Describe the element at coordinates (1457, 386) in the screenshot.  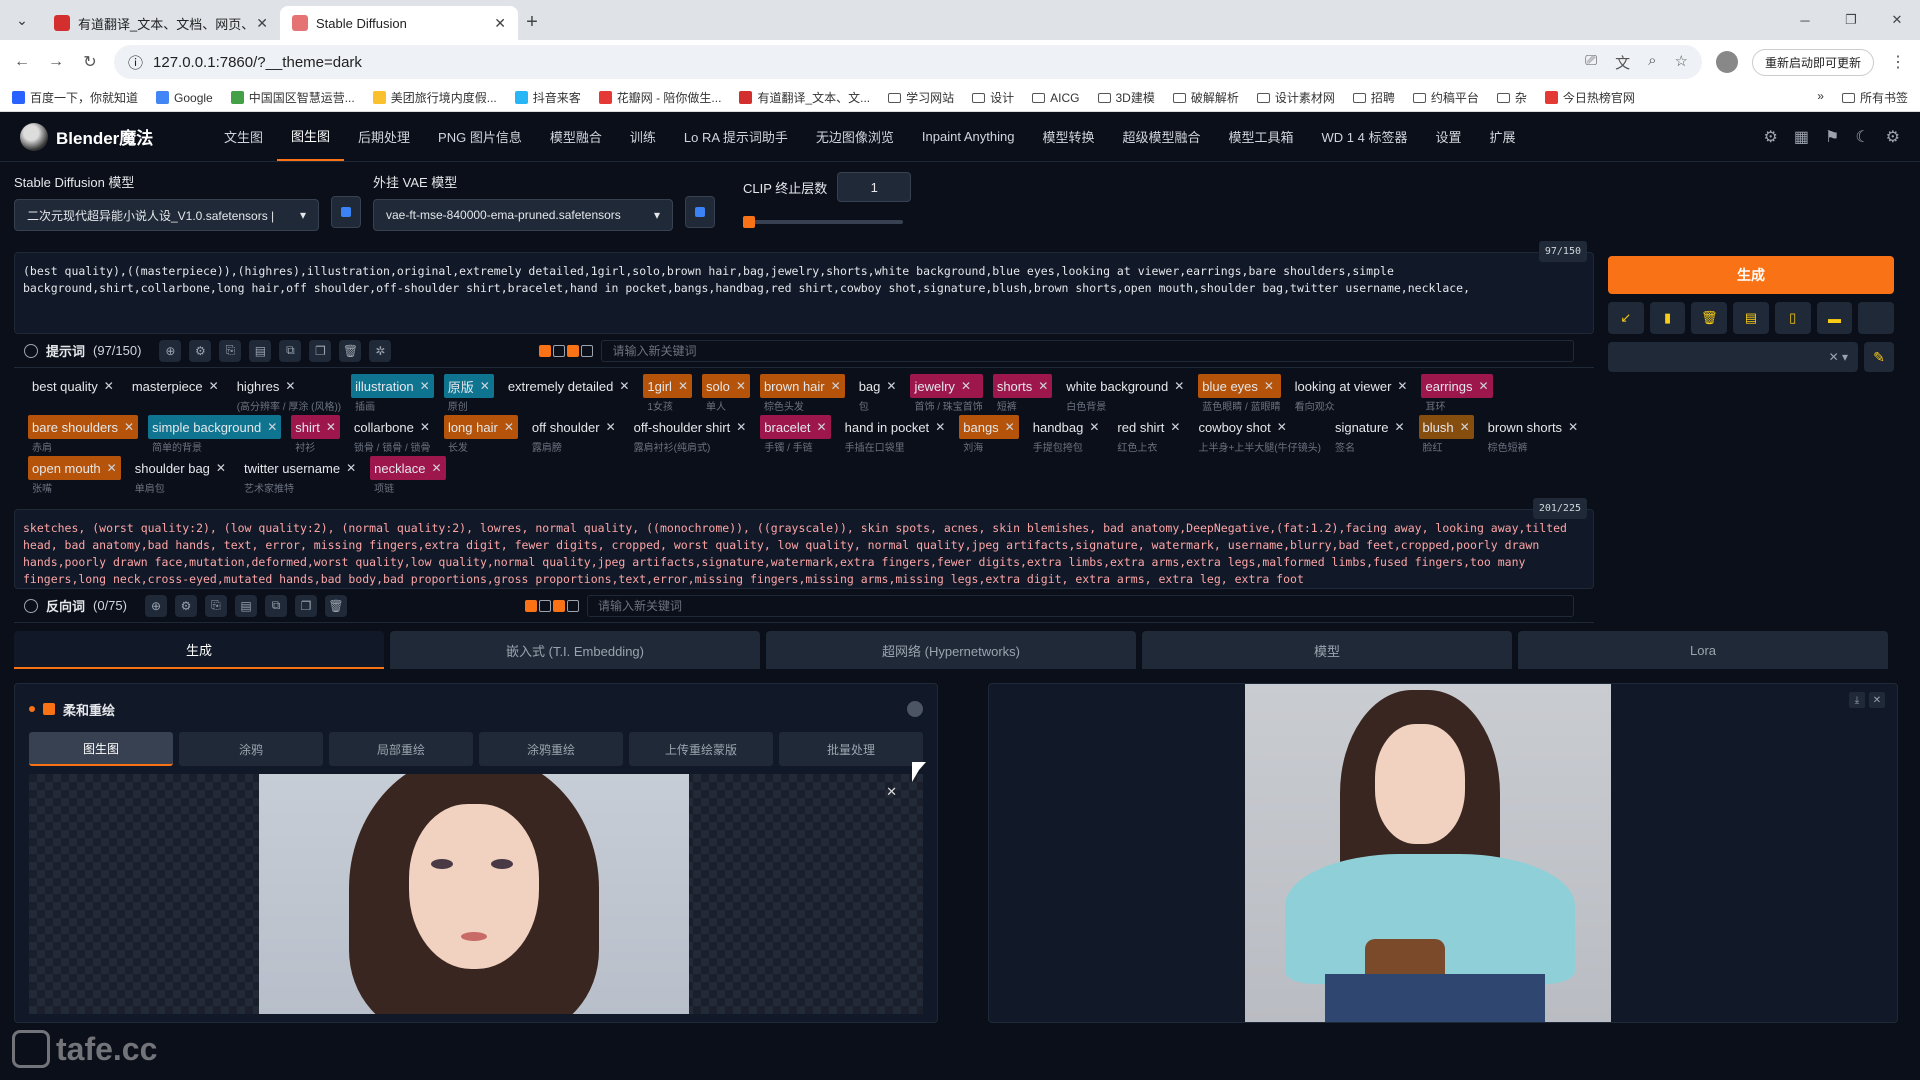
I see `tag-chip: earrings ✕` at that location.